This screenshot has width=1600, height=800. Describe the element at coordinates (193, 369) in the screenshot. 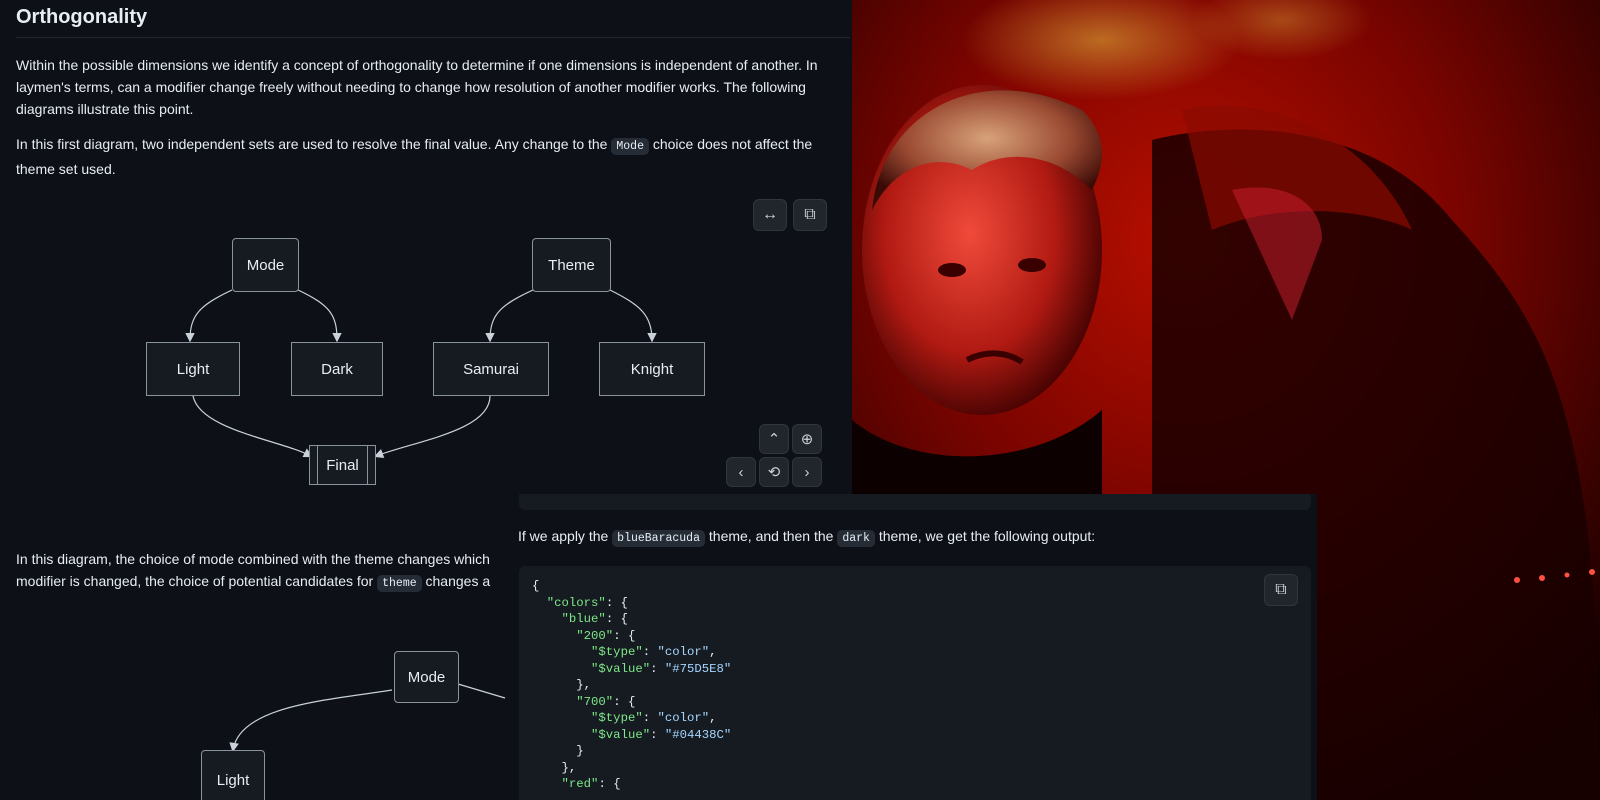

I see `node-light: Light` at that location.